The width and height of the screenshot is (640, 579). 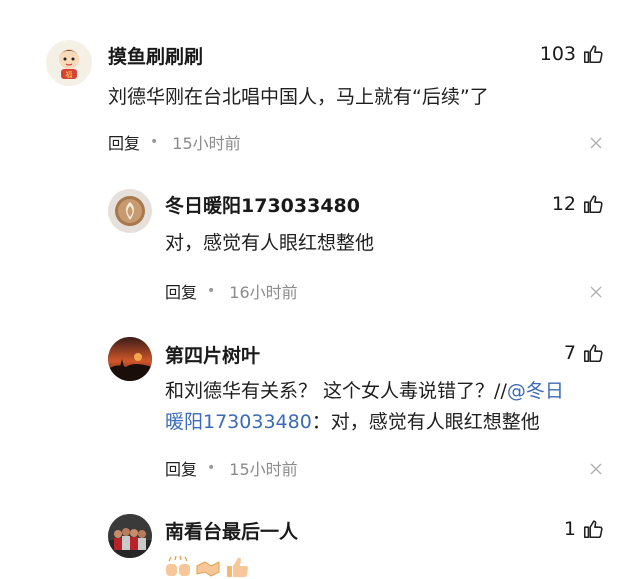 I want to click on coffee-latte-icon, so click(x=130, y=211).